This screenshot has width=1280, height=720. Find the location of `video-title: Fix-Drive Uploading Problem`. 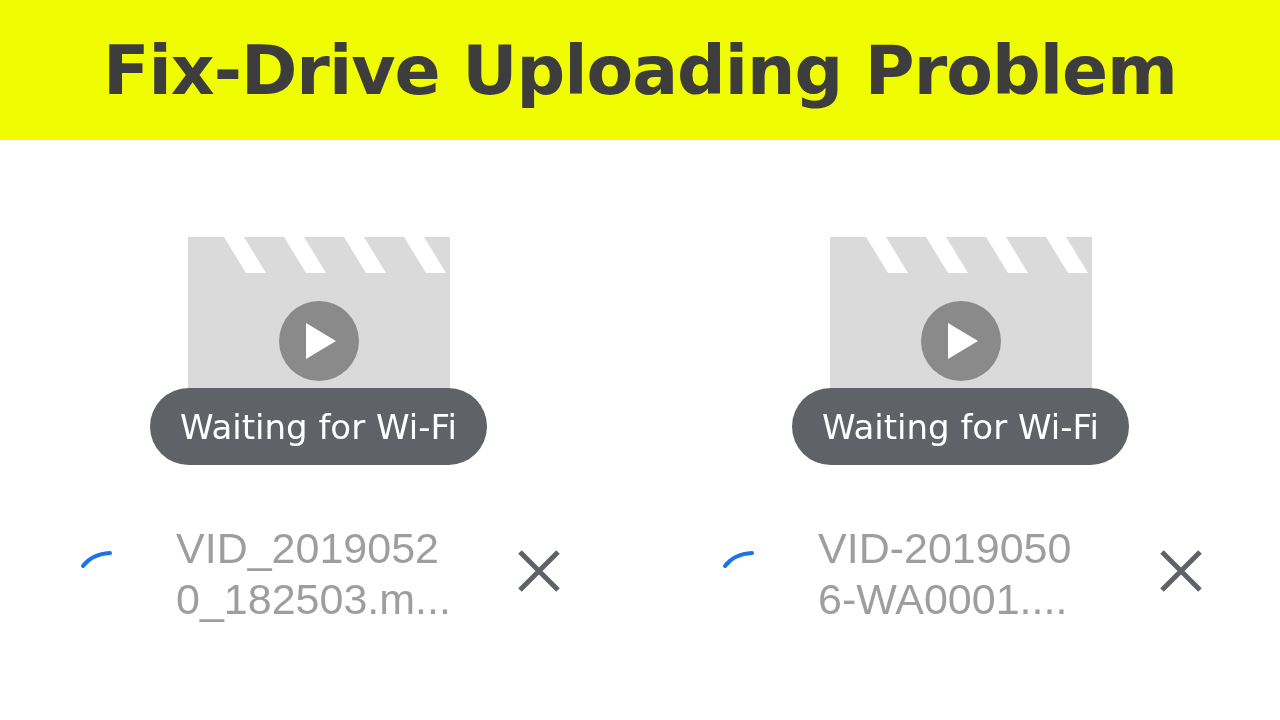

video-title: Fix-Drive Uploading Problem is located at coordinates (640, 70).